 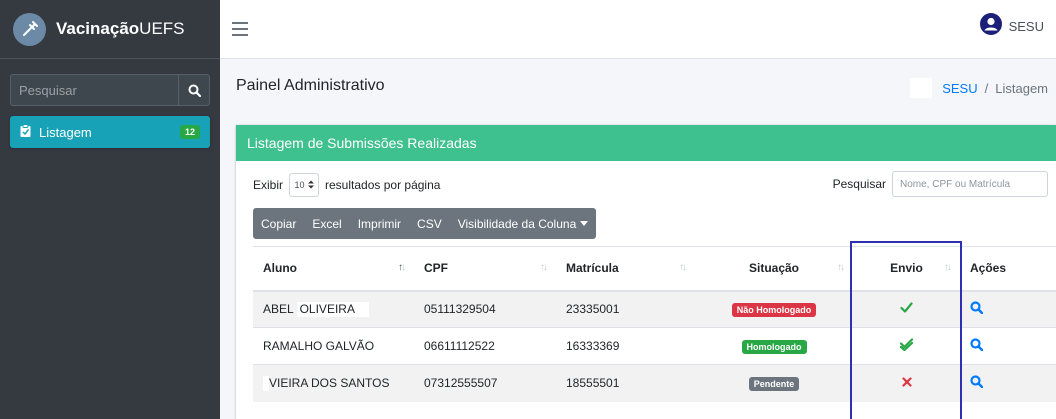 I want to click on cell-situacao: Não Homologado, so click(x=774, y=309).